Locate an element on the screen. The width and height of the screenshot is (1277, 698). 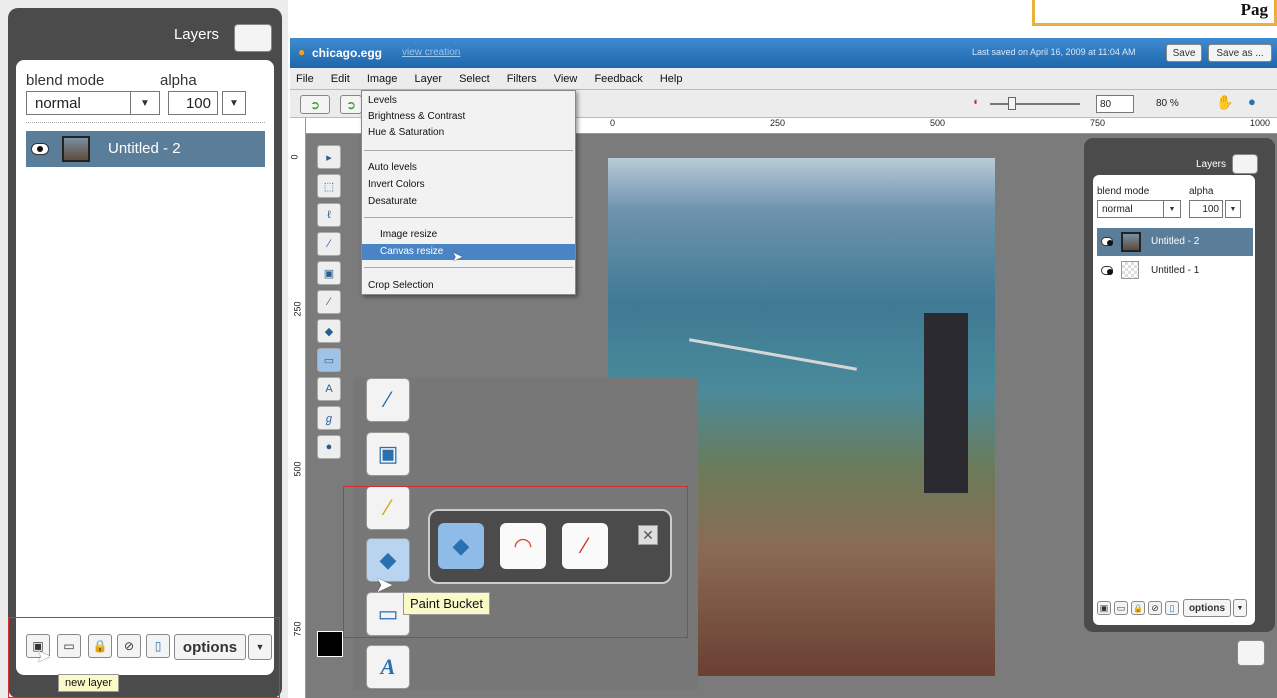
menu-item-desaturate: Desaturate is located at coordinates (469, 202).